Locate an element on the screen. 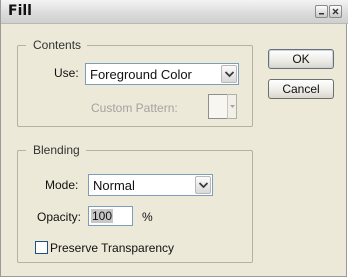 This screenshot has height=278, width=348. contents-legend: Contents is located at coordinates (57, 45).